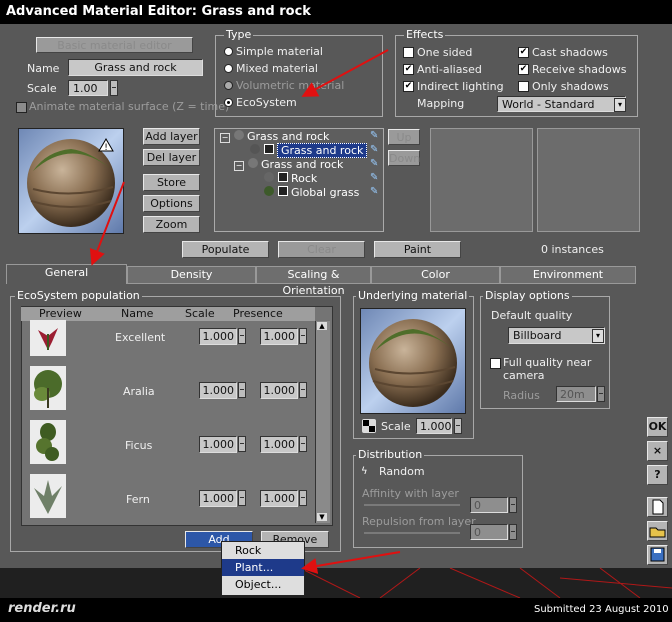 The height and width of the screenshot is (622, 672). I want to click on footer-logo: render.ru, so click(42, 608).